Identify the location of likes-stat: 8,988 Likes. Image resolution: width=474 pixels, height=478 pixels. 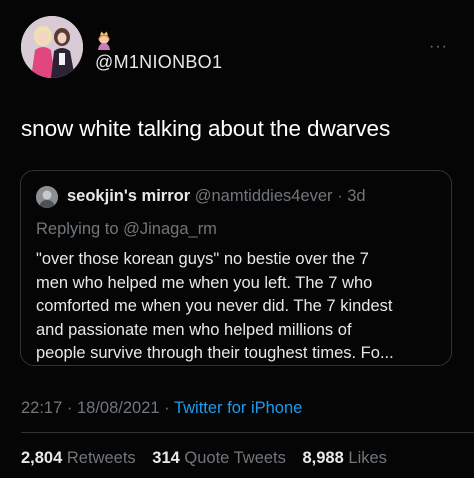
(345, 458).